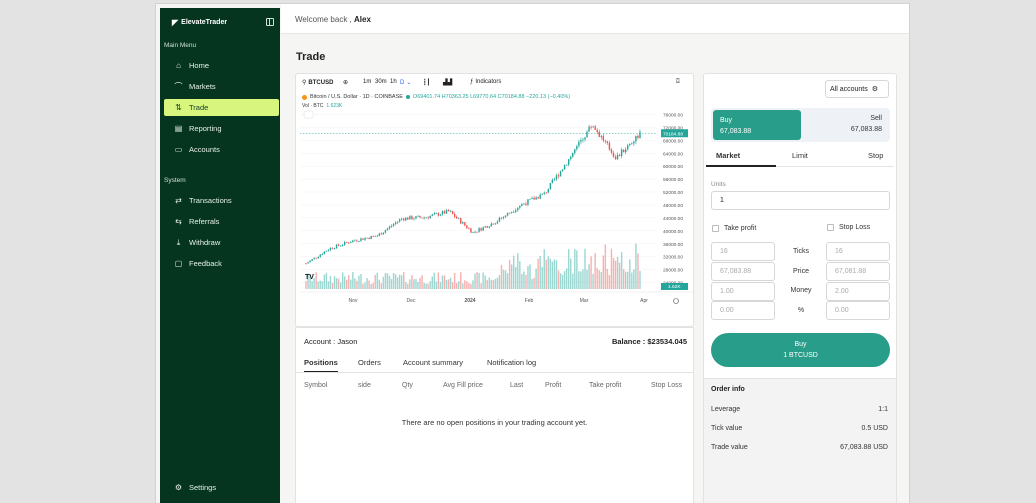 This screenshot has width=1036, height=503. What do you see at coordinates (858, 251) in the screenshot?
I see `sl-ticks-input: 16` at bounding box center [858, 251].